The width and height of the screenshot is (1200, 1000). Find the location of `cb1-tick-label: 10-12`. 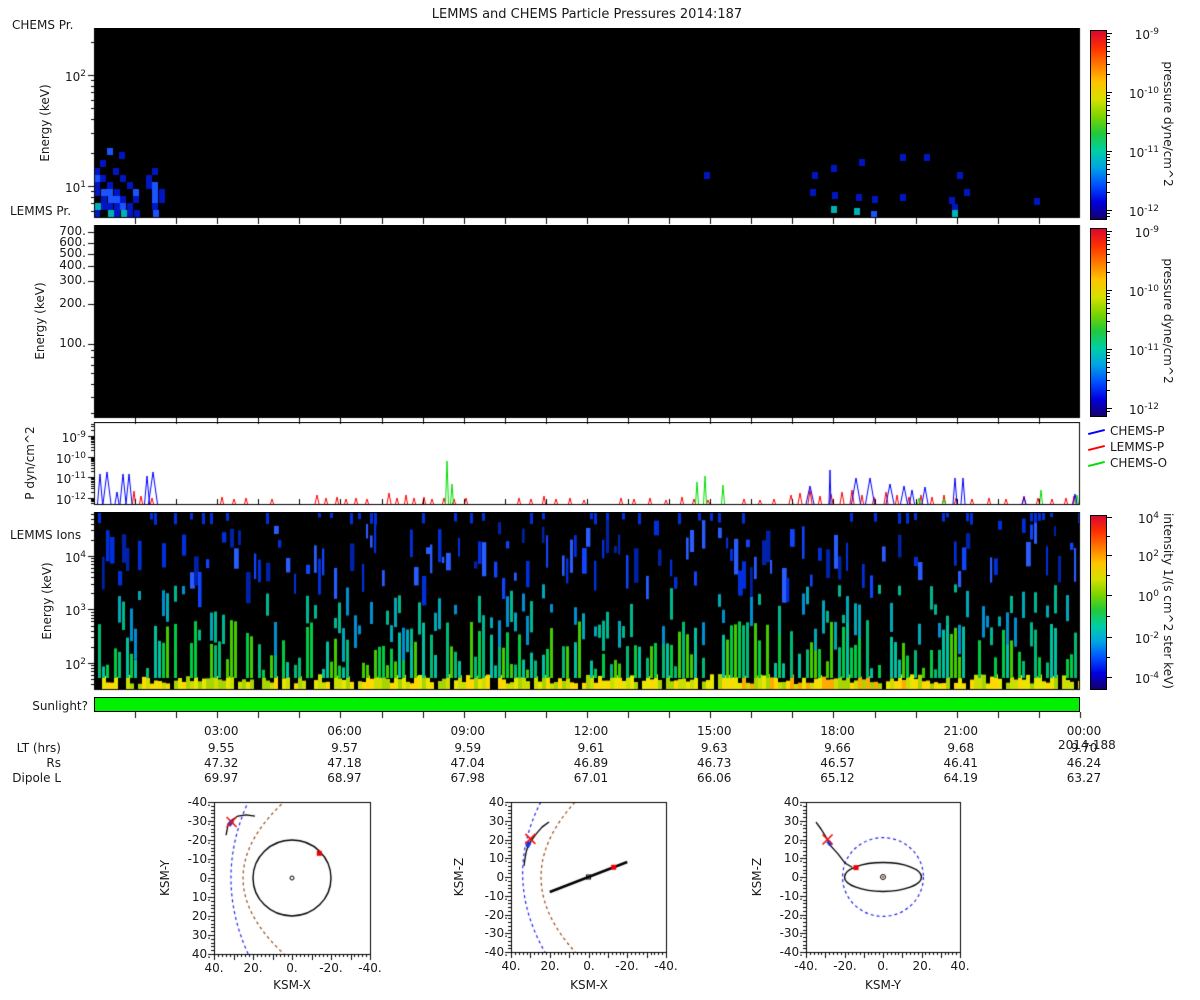

cb1-tick-label: 10-12 is located at coordinates (1144, 211).